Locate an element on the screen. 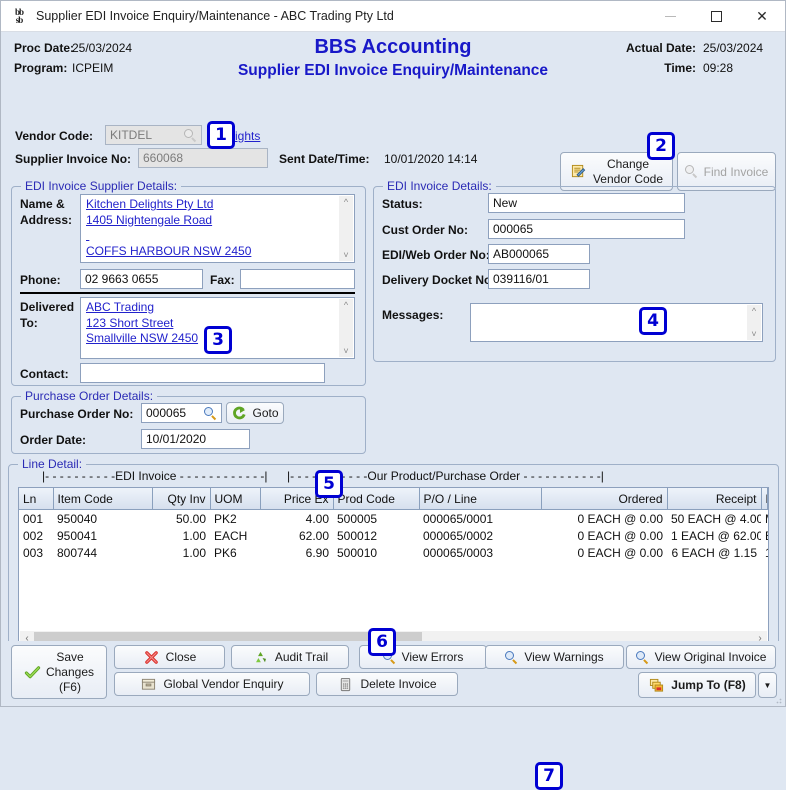 The width and height of the screenshot is (786, 790). cell-receipt: 50 EACH @ 4.00 is located at coordinates (716, 518).